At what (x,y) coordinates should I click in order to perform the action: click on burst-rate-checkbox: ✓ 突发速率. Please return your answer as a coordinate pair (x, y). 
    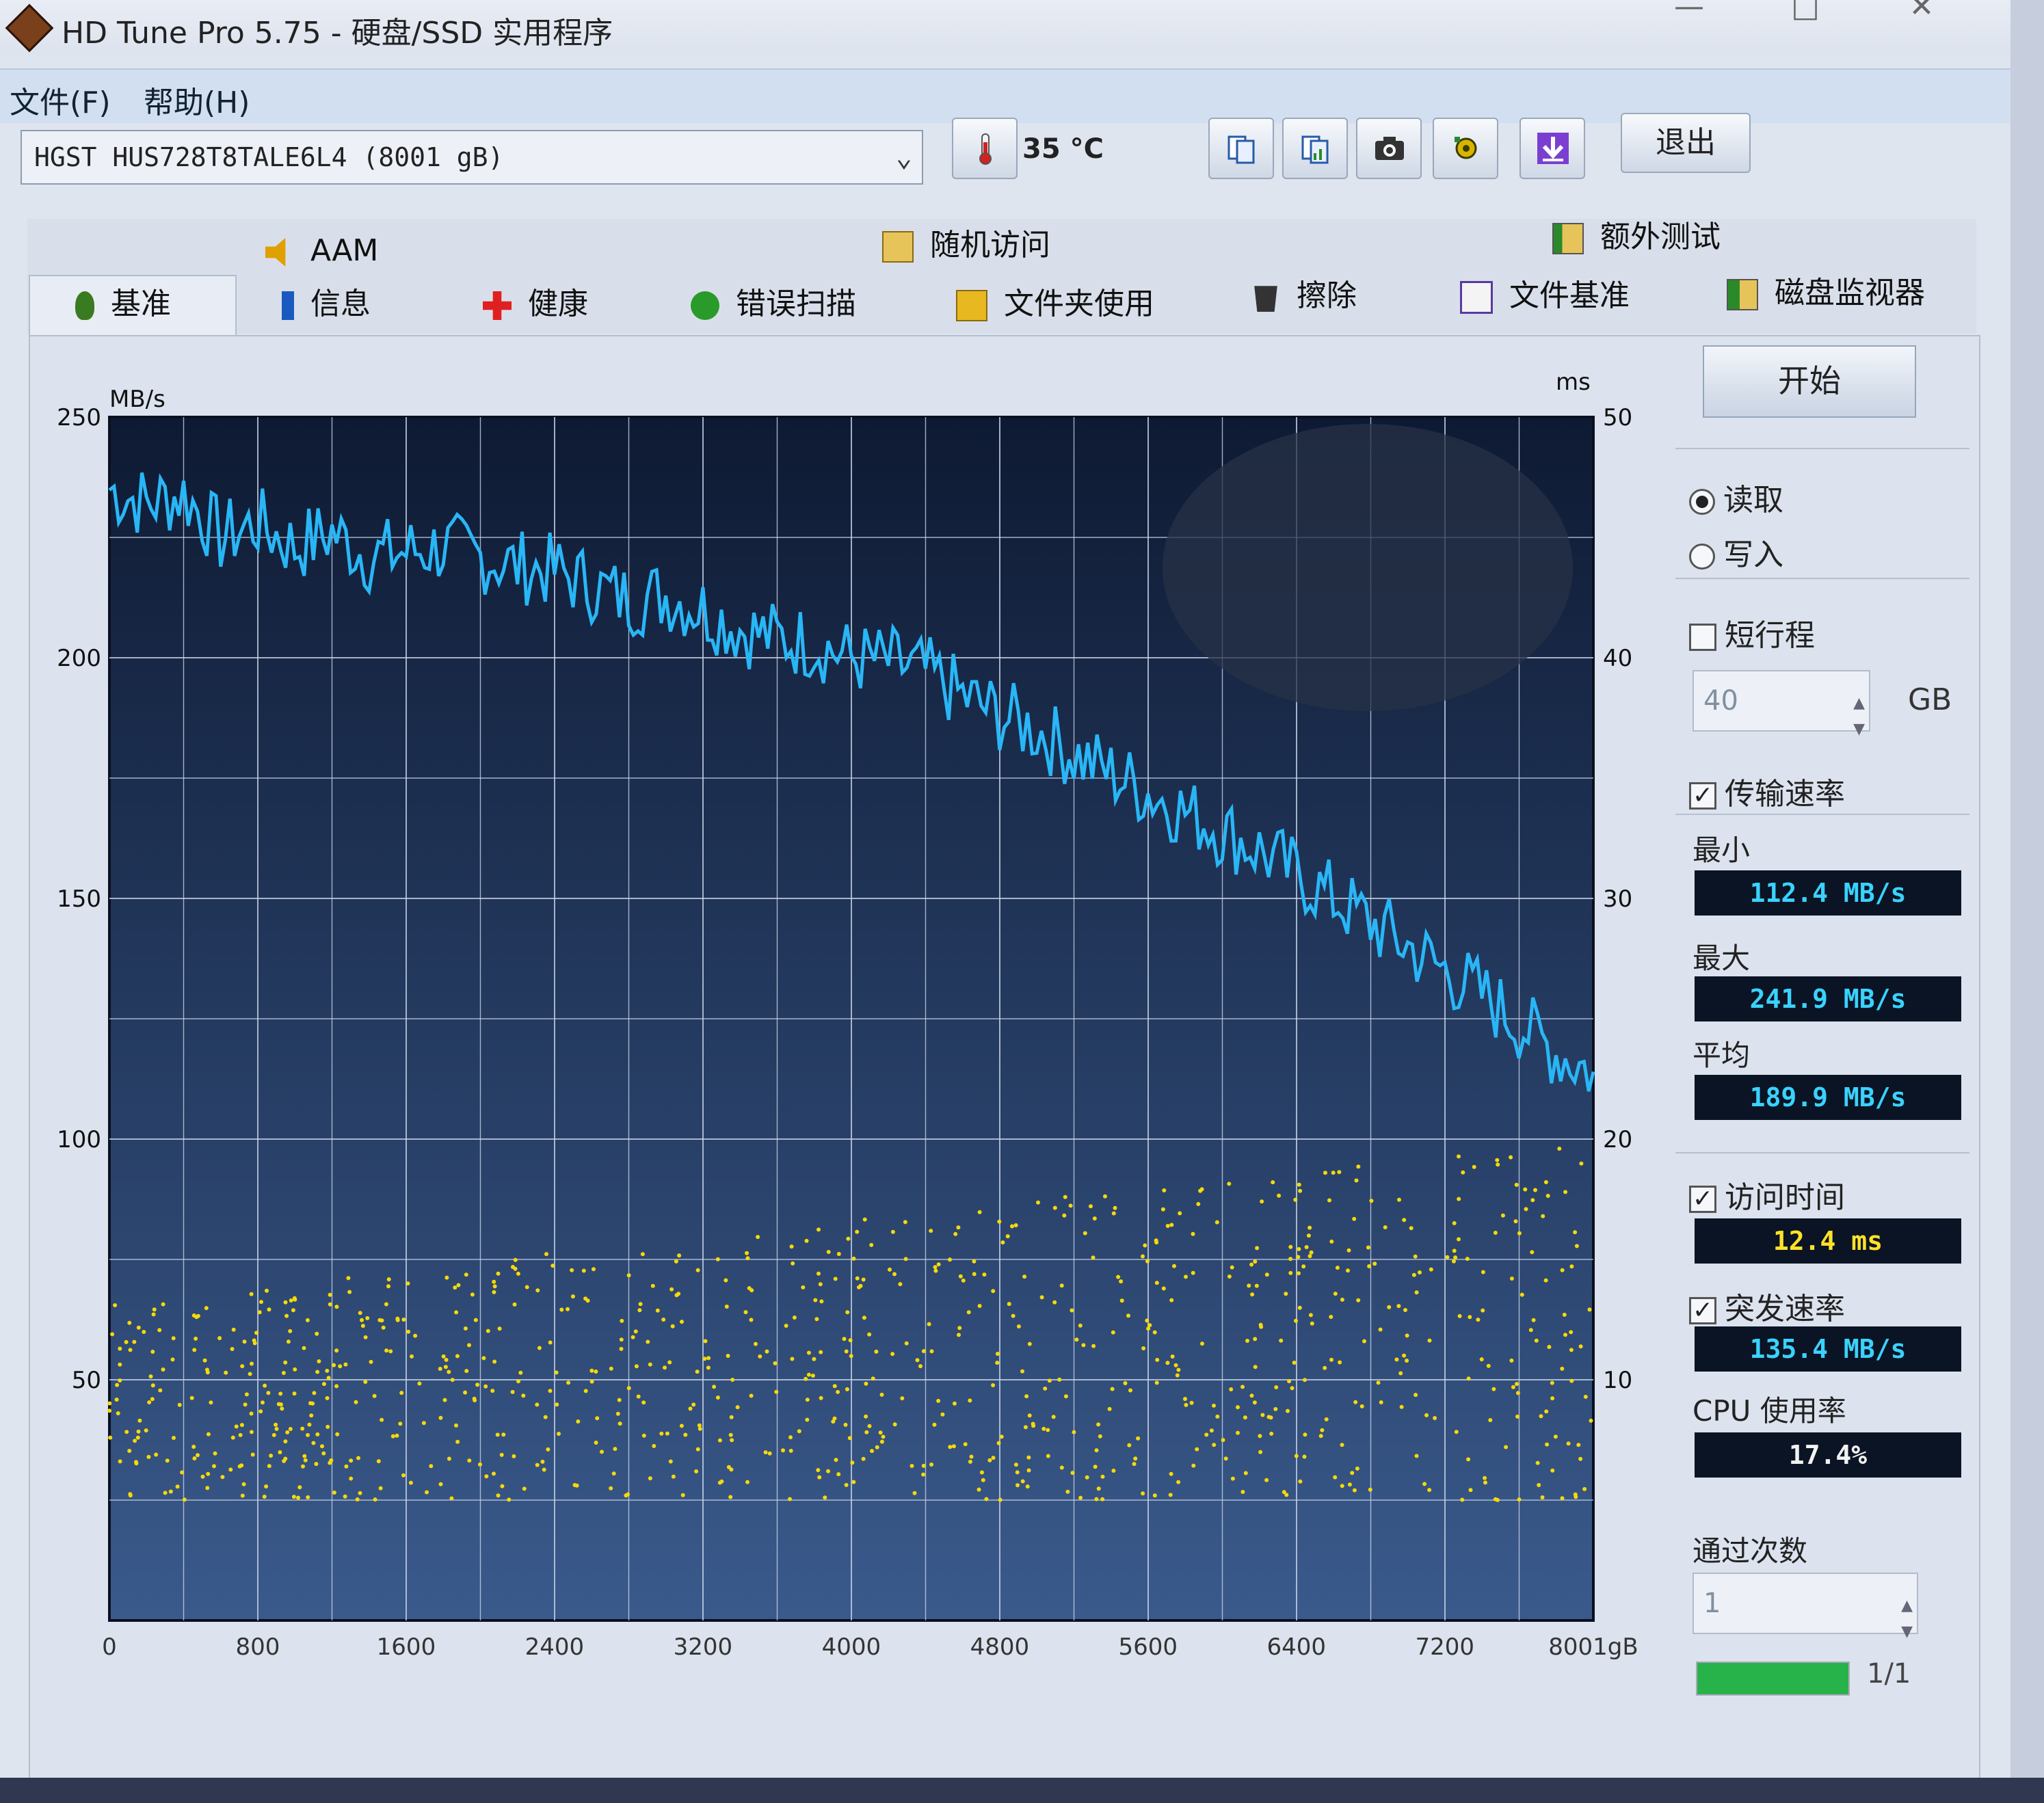
    Looking at the image, I should click on (1767, 1306).